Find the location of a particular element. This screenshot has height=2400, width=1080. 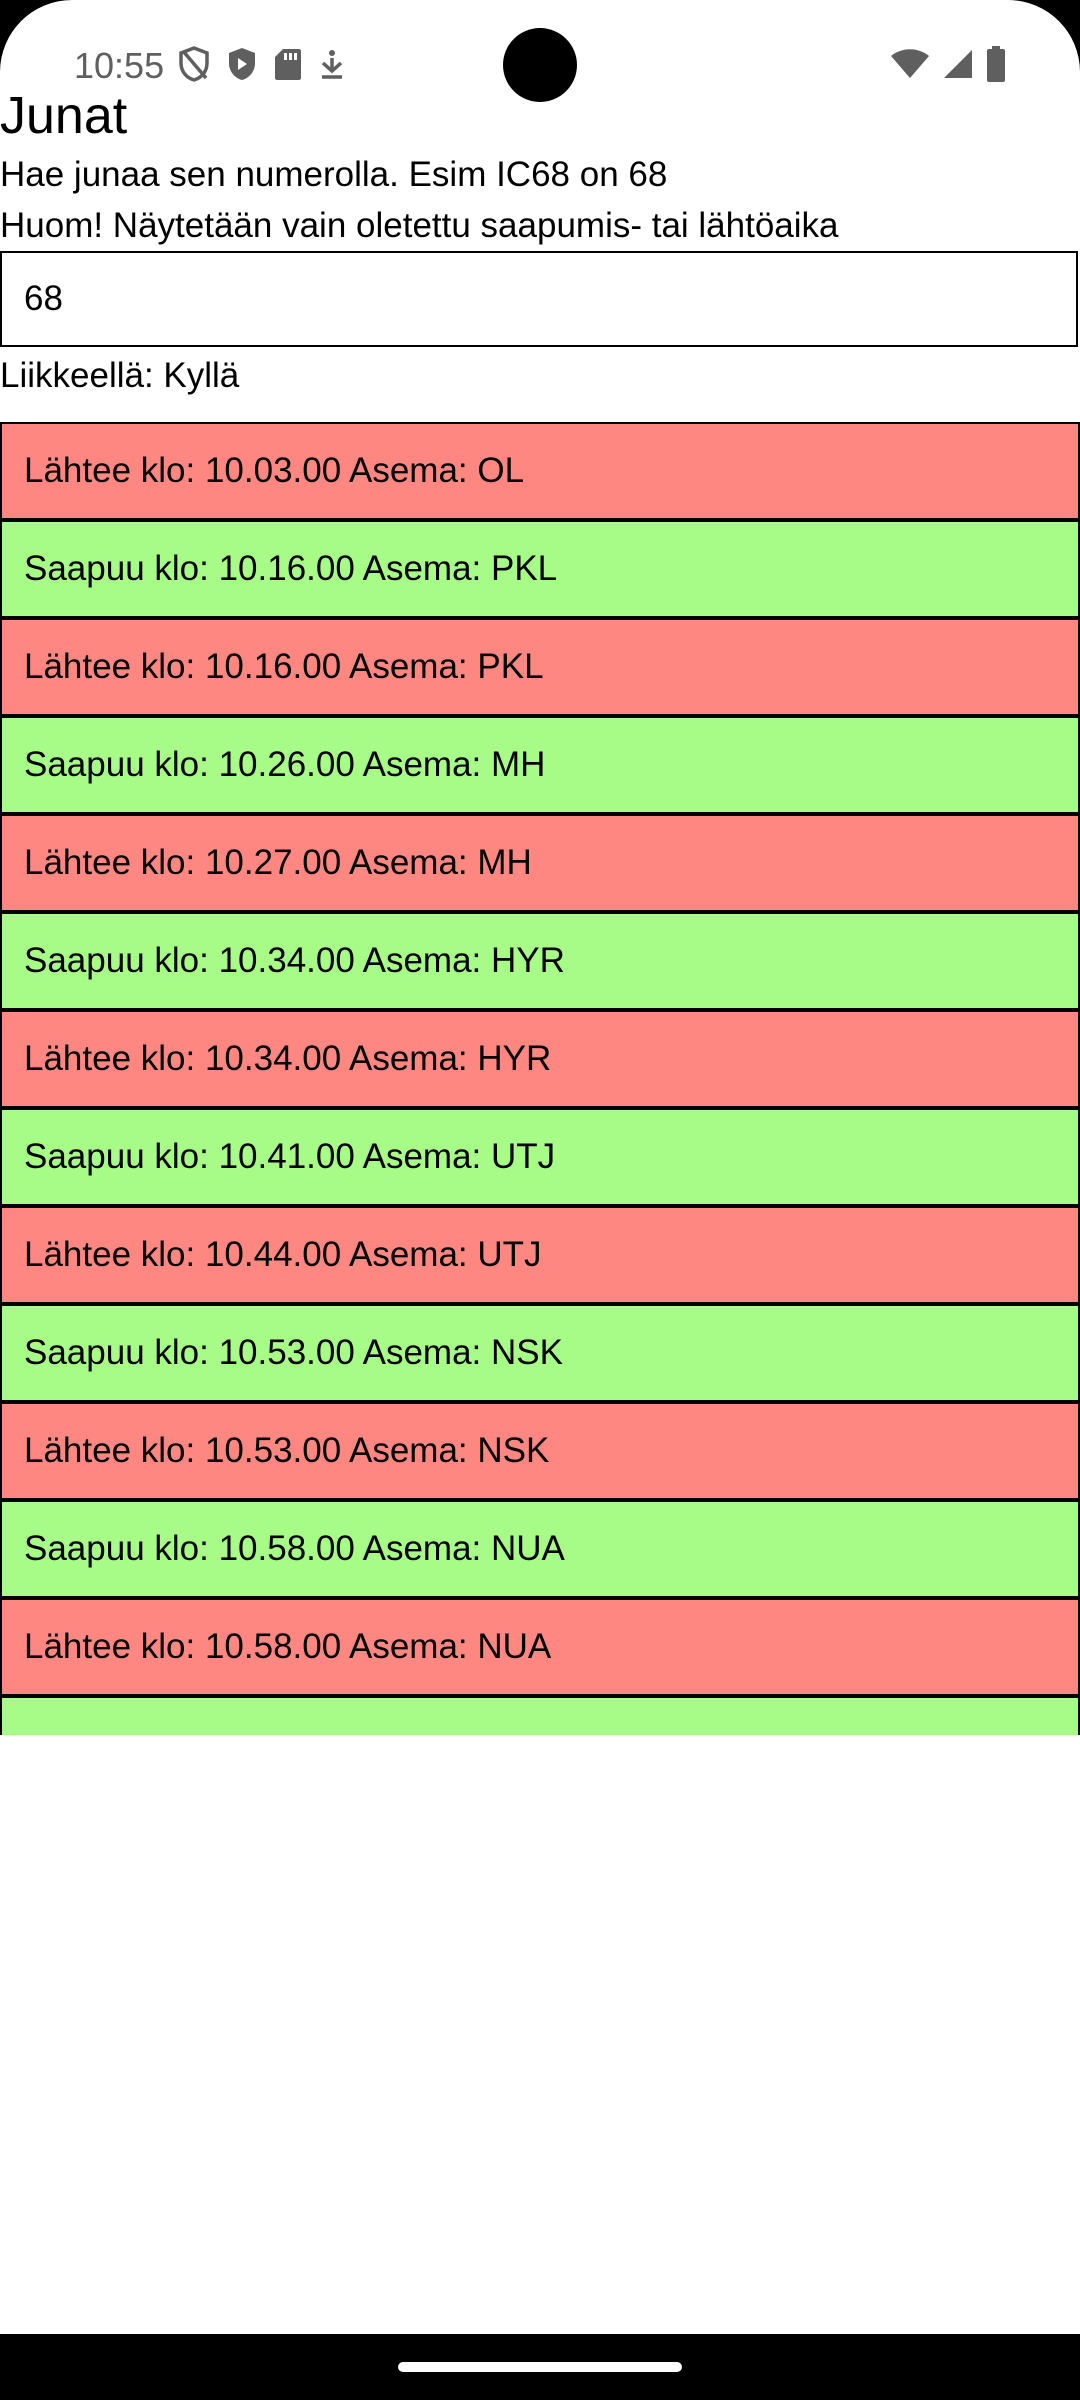

stop-text: Saapuu klo: 10.41.00 Asema: UTJ is located at coordinates (290, 1156).